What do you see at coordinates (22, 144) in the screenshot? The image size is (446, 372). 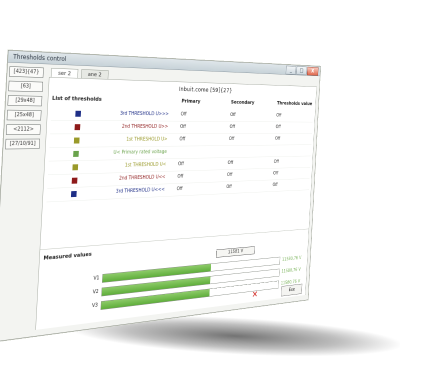 I see `sidebar-button-6: [27/10/91]` at bounding box center [22, 144].